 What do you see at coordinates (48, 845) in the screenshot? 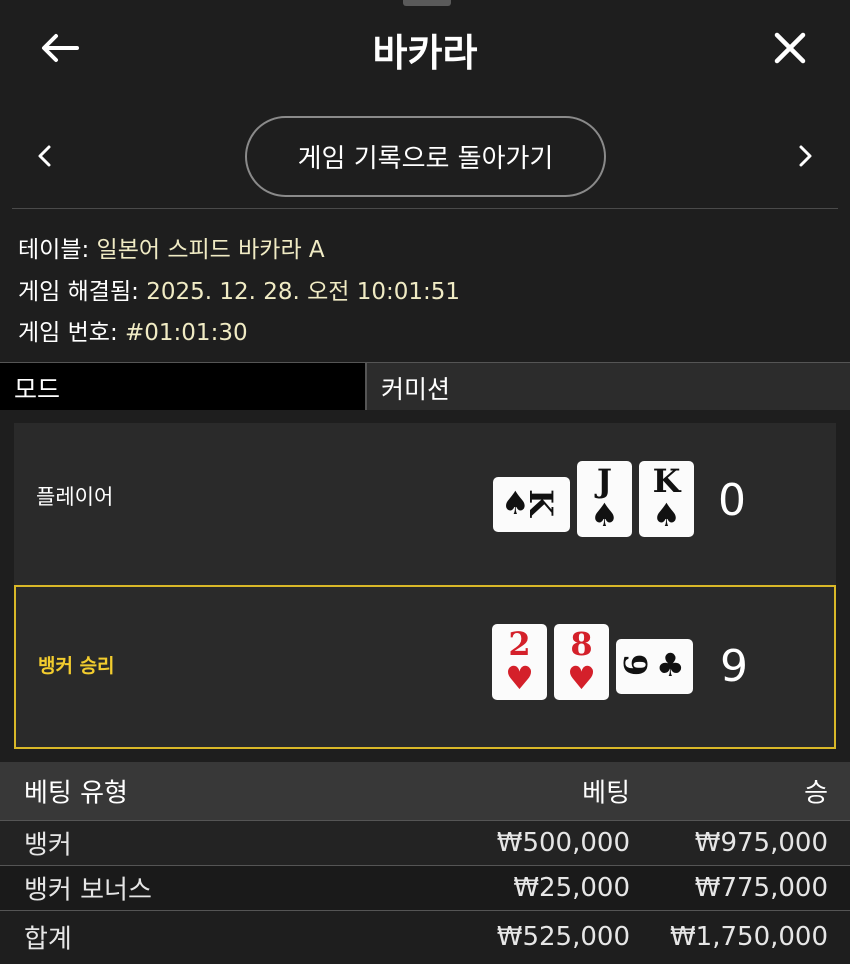
I see `bet-type: 뱅커` at bounding box center [48, 845].